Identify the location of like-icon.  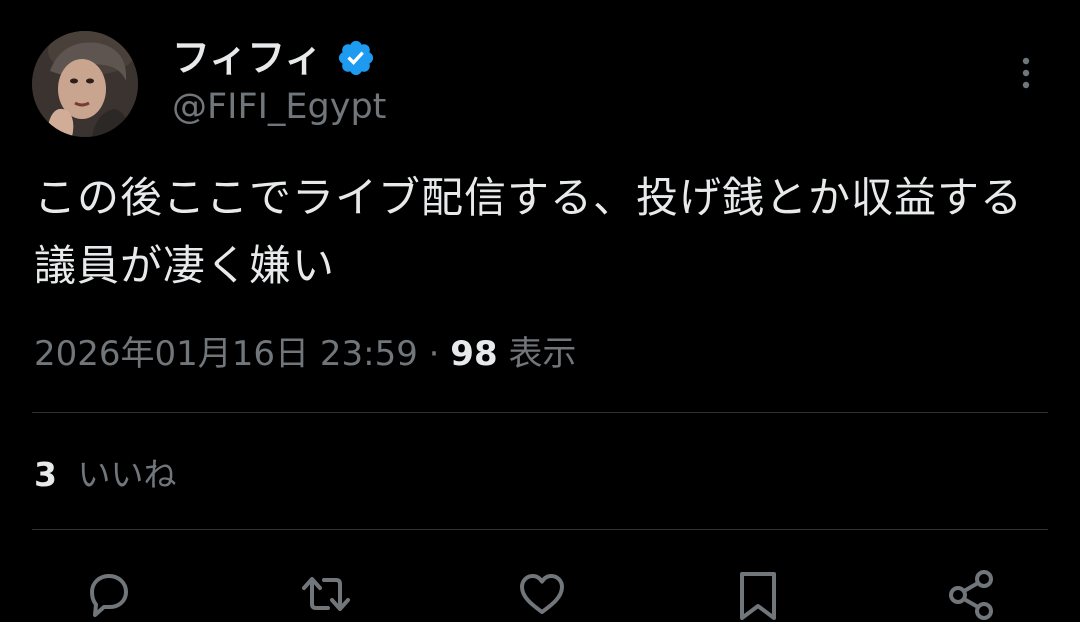
(542, 594).